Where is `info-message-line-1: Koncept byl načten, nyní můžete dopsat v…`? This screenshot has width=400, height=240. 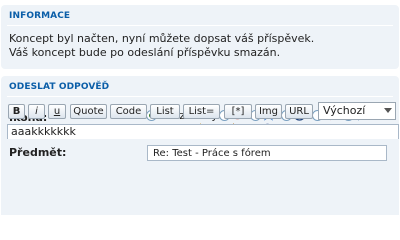
info-message-line-1: Koncept byl načten, nyní můžete dopsat v… is located at coordinates (162, 38).